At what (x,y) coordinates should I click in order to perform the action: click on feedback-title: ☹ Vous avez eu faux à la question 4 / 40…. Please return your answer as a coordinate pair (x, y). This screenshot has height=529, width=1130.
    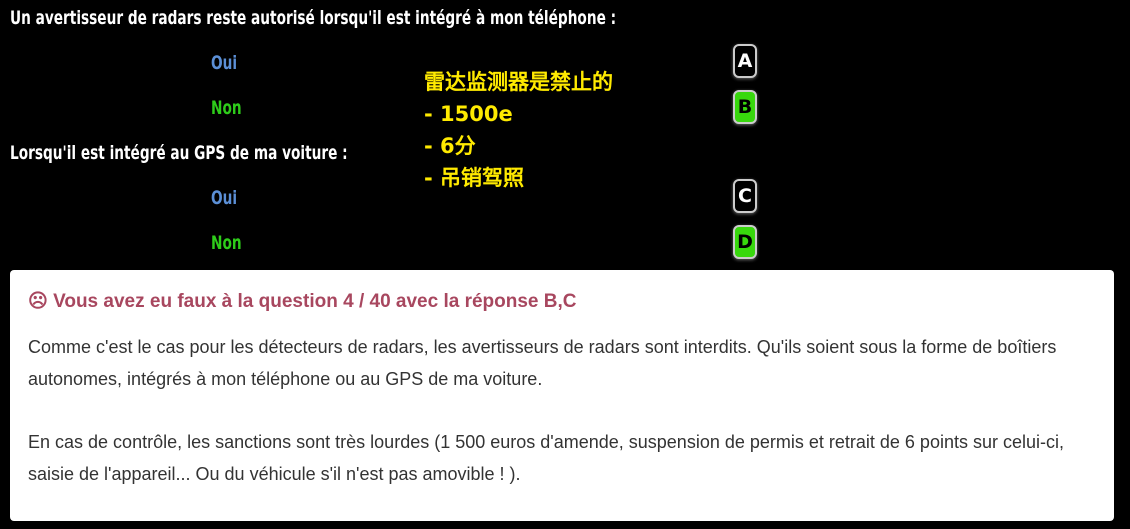
    Looking at the image, I should click on (302, 301).